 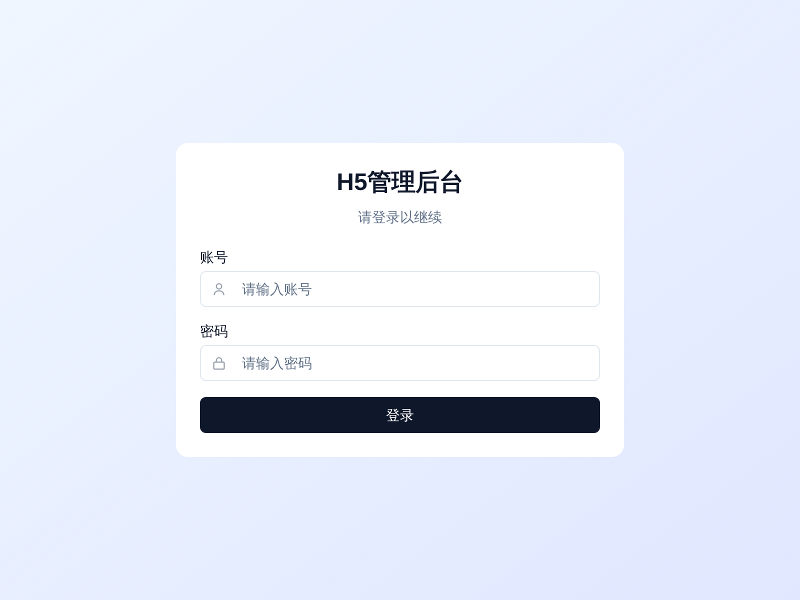 What do you see at coordinates (400, 183) in the screenshot?
I see `form-title: H5管理后台` at bounding box center [400, 183].